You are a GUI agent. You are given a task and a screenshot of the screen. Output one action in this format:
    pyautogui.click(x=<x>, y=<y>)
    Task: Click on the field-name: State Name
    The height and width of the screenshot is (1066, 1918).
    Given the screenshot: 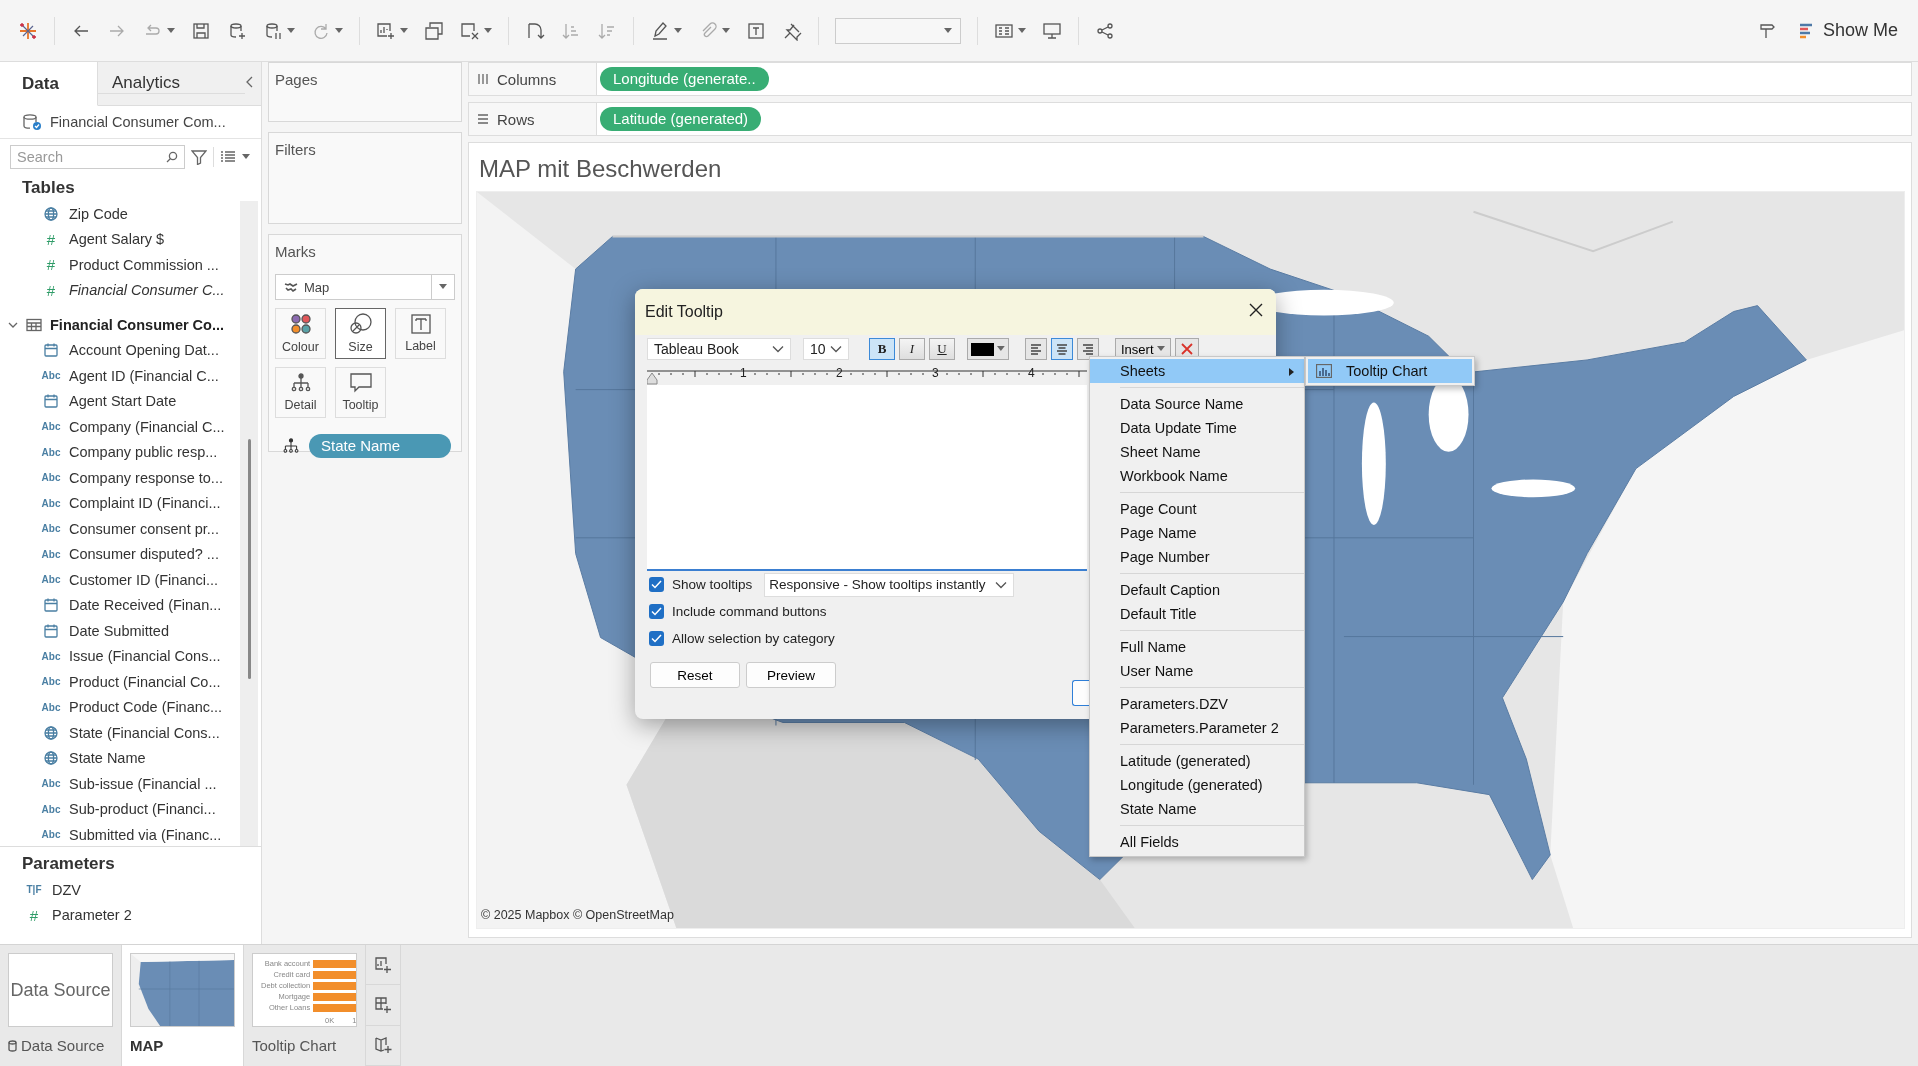 What is the action you would take?
    pyautogui.click(x=107, y=758)
    